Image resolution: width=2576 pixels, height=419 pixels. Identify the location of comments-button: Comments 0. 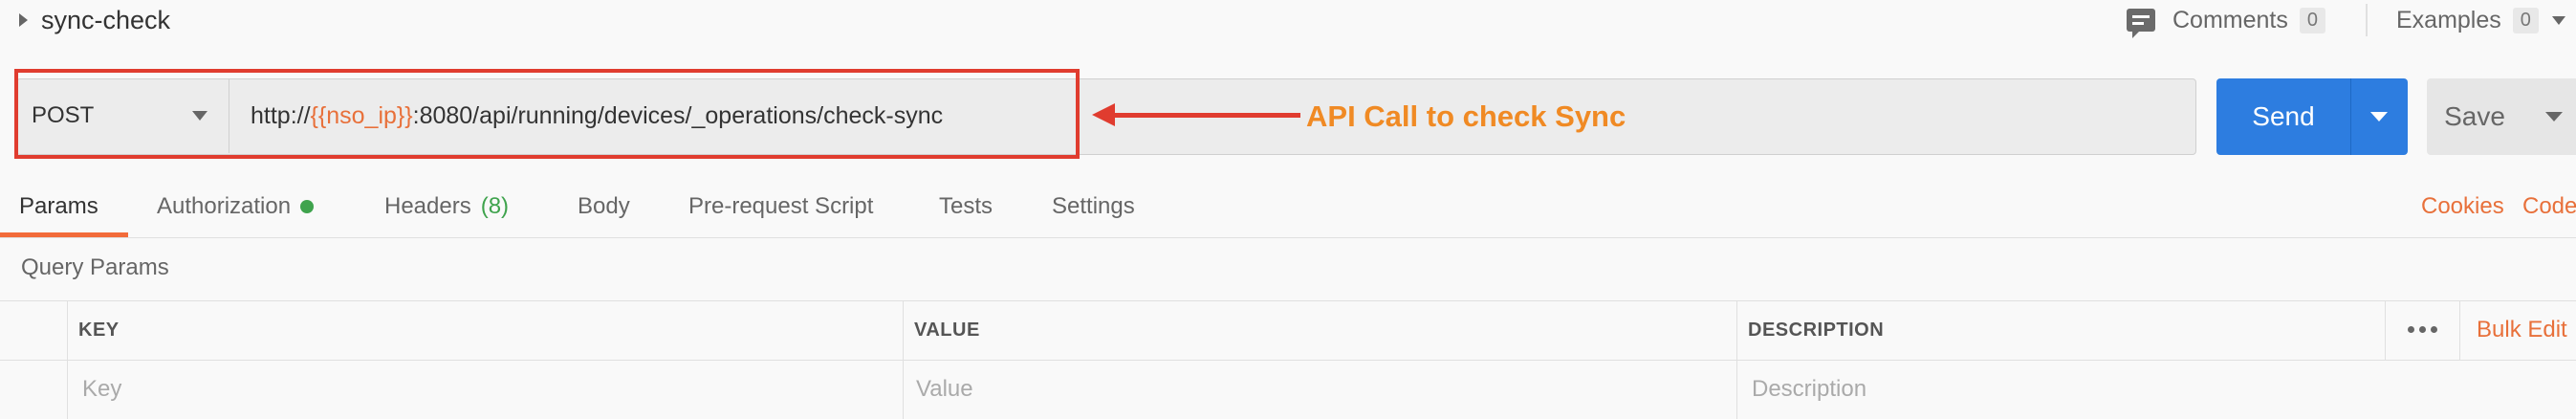
(2226, 20).